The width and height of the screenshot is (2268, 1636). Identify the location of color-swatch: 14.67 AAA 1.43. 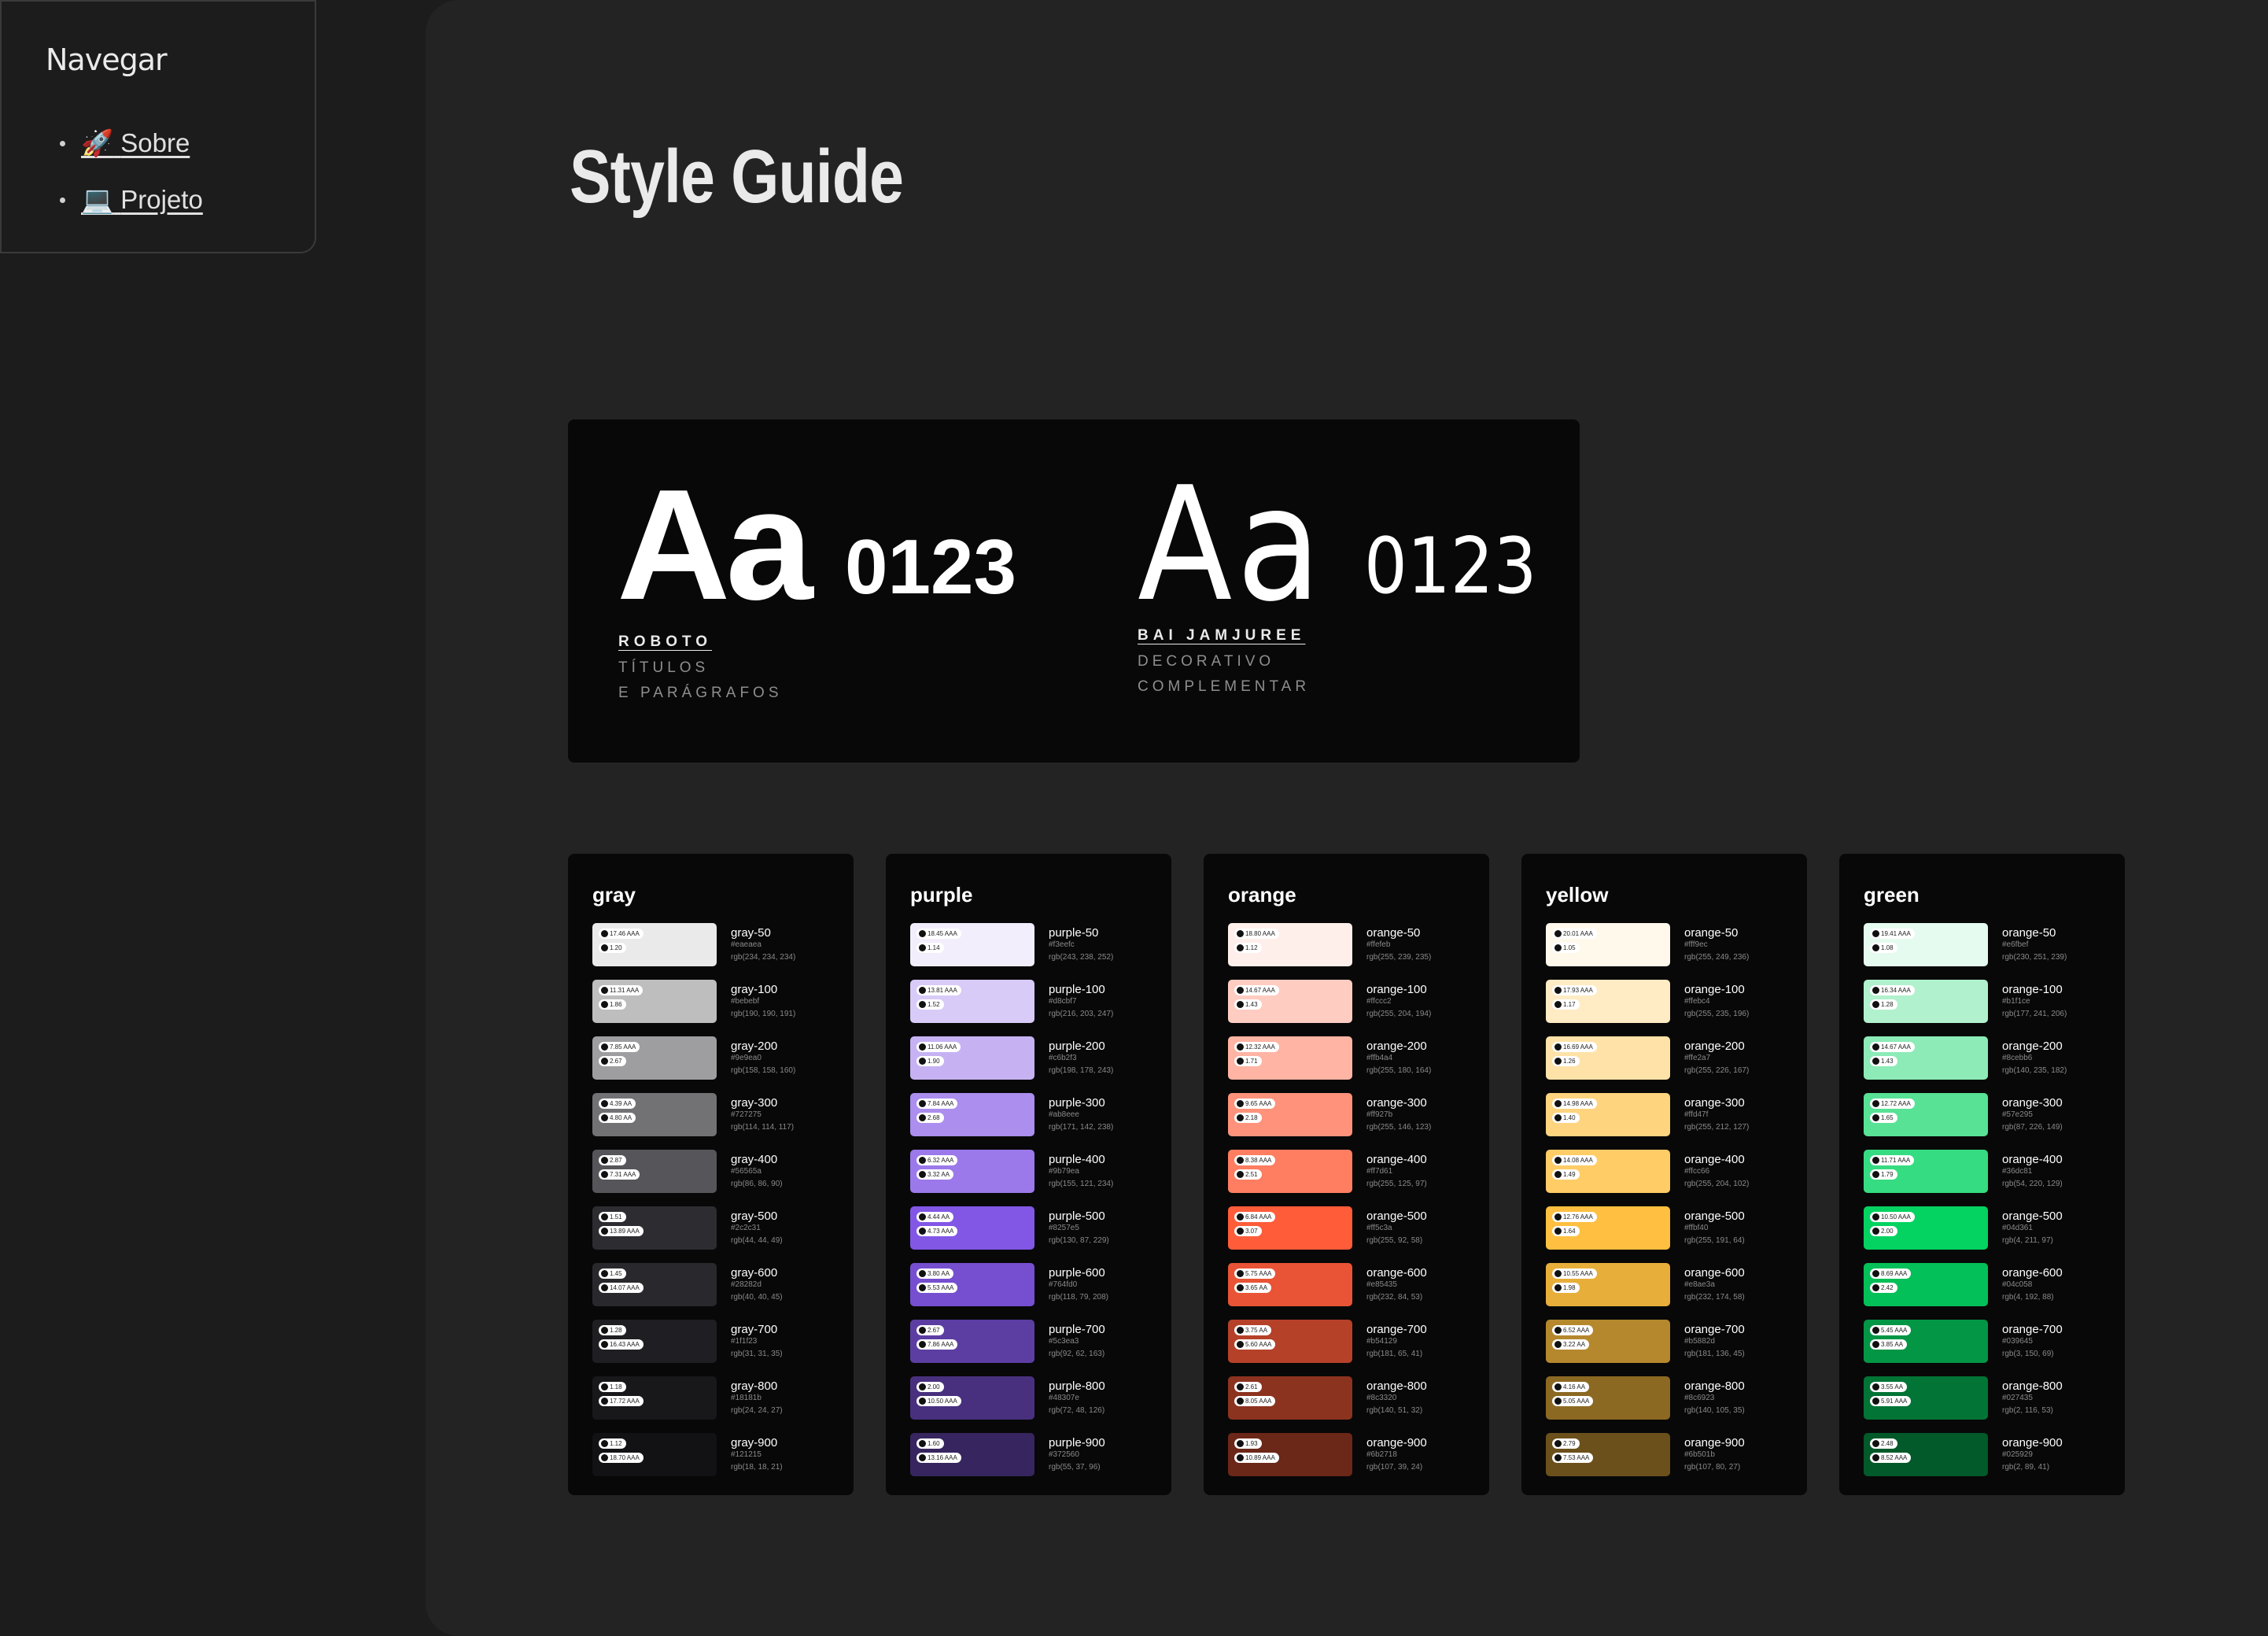
(1290, 1001).